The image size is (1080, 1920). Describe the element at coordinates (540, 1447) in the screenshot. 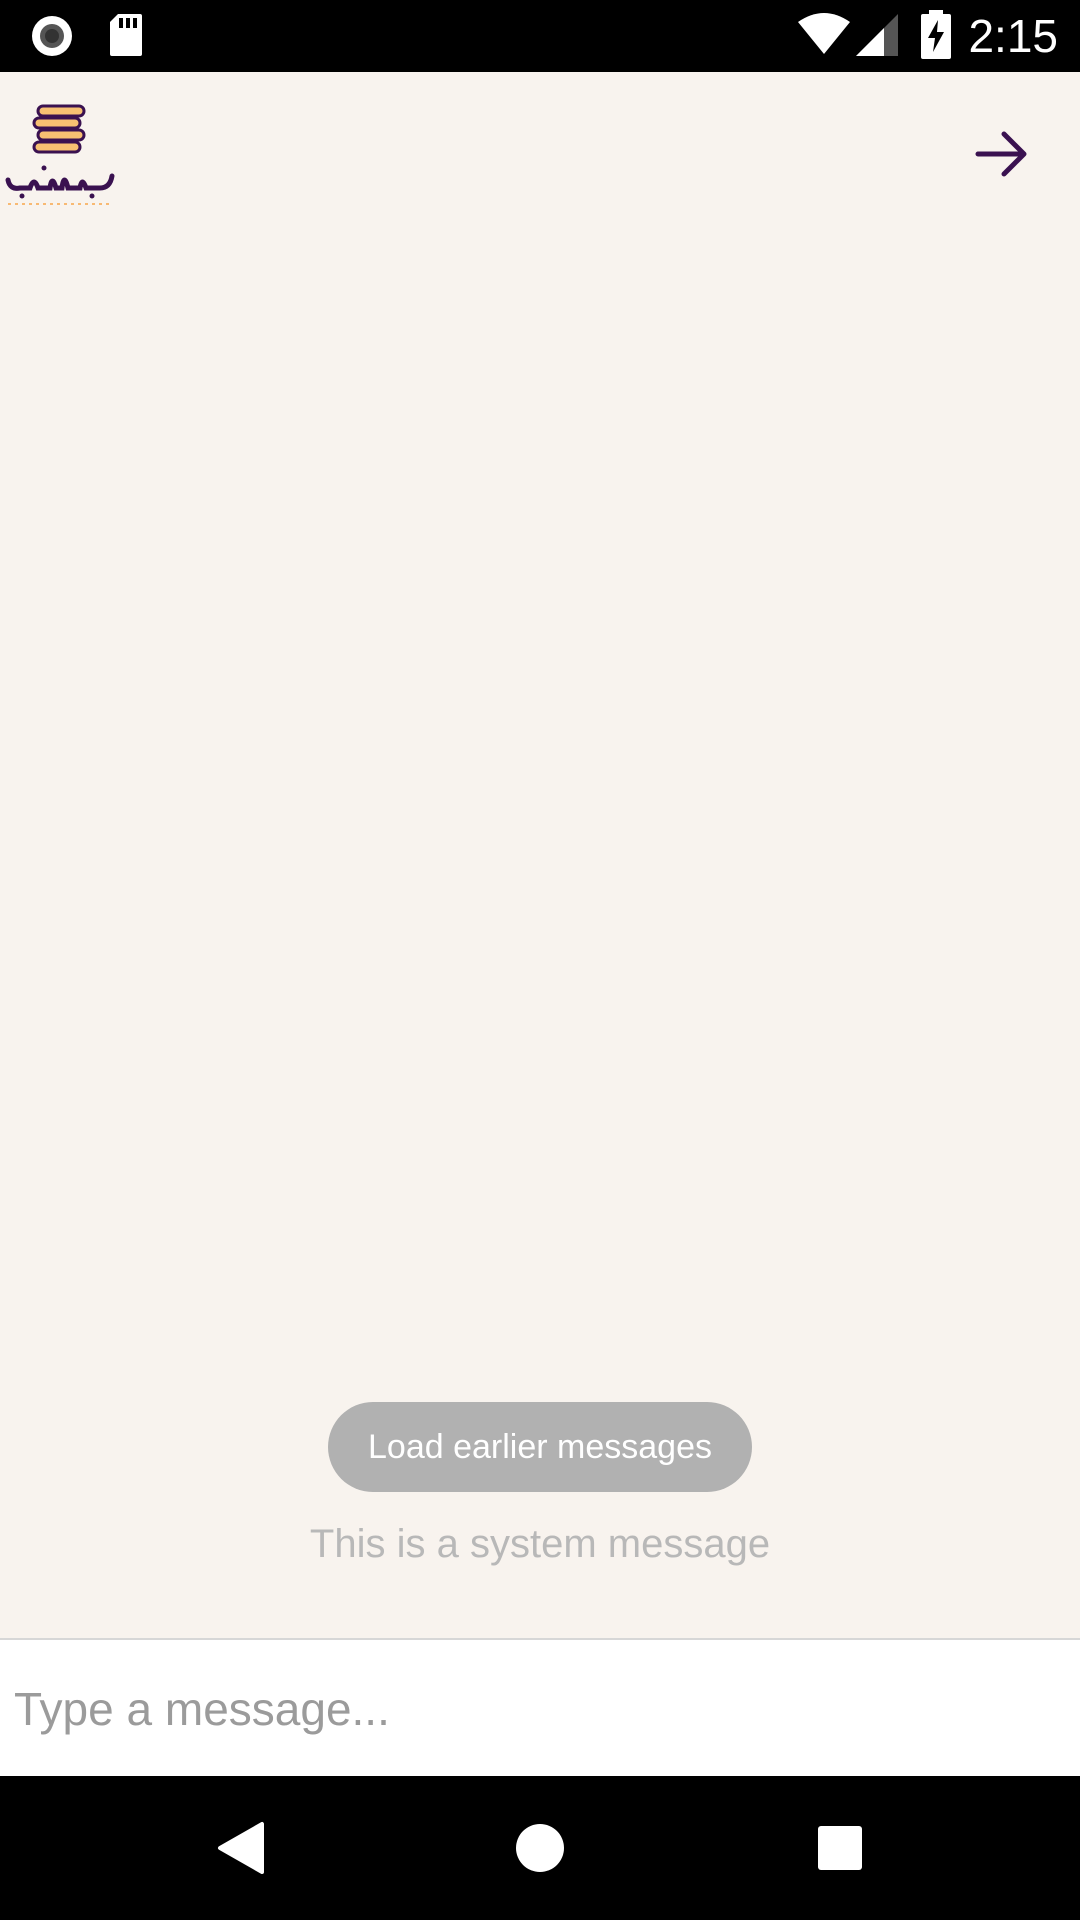

I see `load-earlier-button: Load earlier messages` at that location.